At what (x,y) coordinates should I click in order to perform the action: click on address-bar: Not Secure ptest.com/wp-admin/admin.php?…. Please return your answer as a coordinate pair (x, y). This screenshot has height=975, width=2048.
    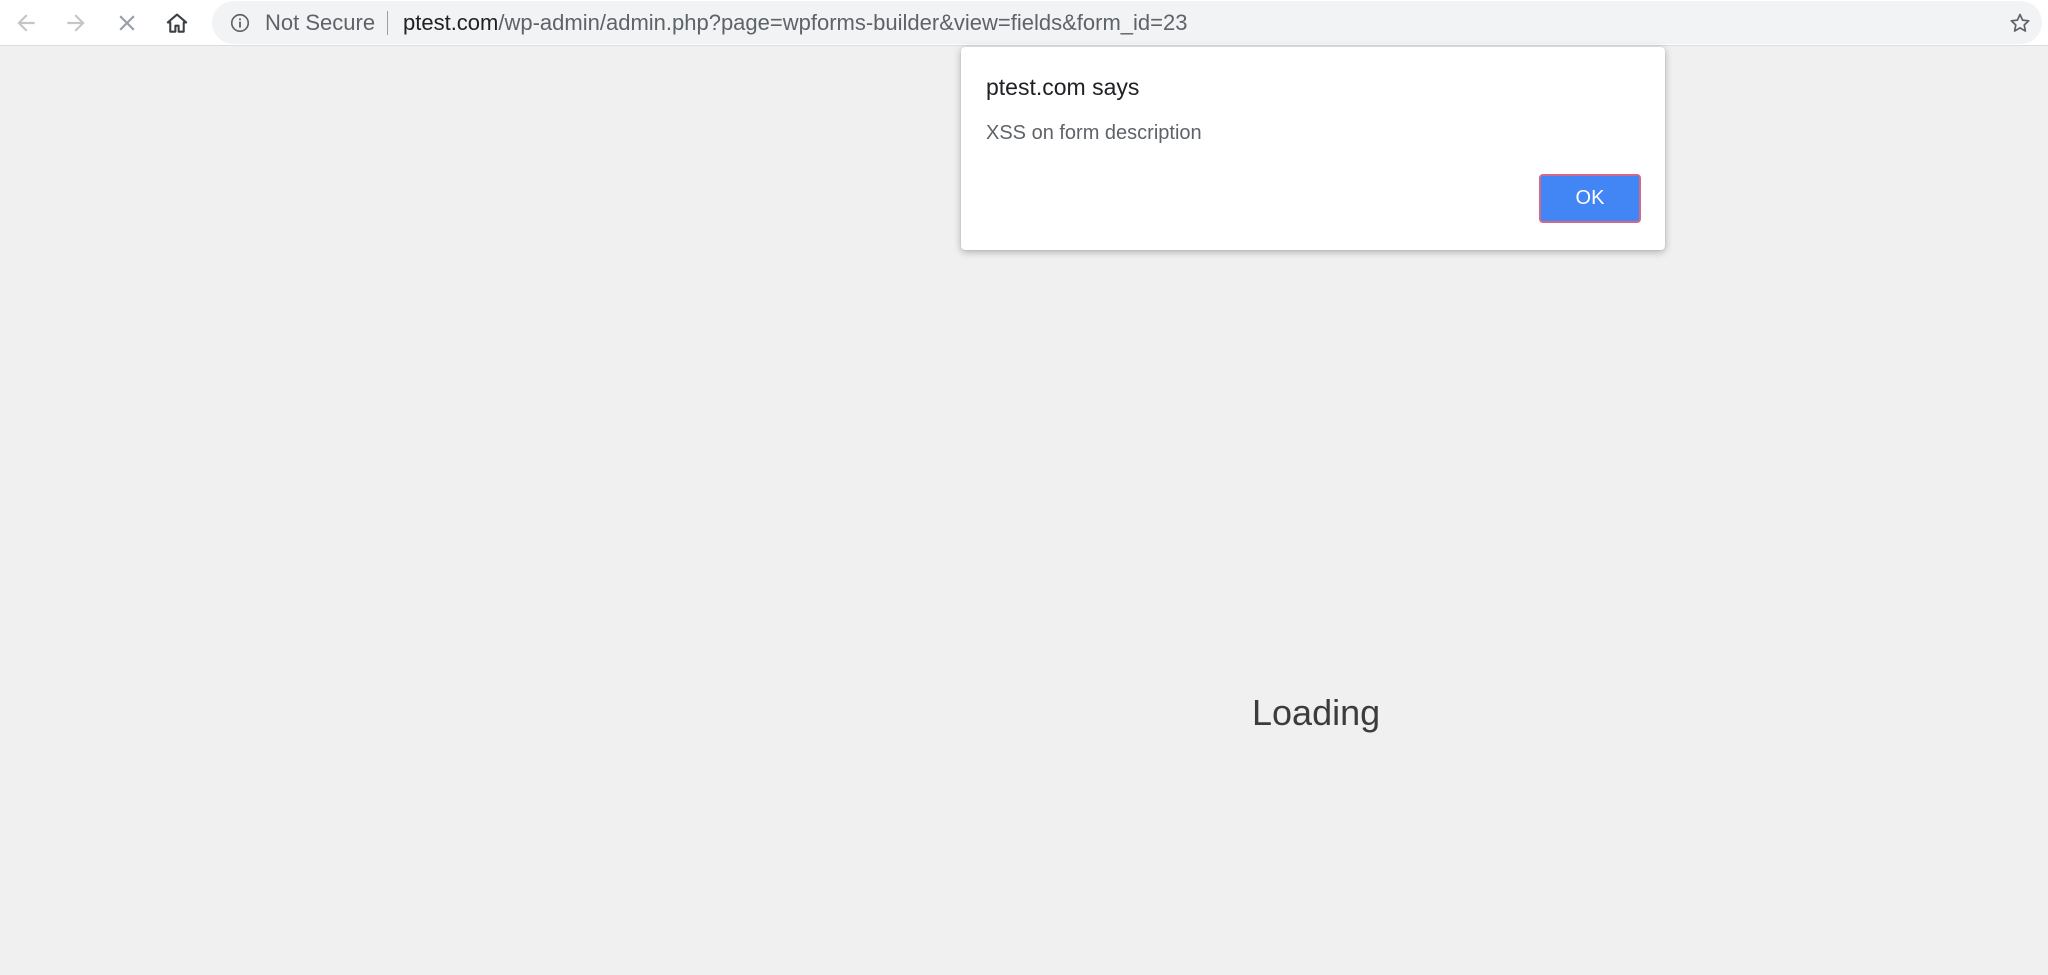
    Looking at the image, I should click on (1127, 22).